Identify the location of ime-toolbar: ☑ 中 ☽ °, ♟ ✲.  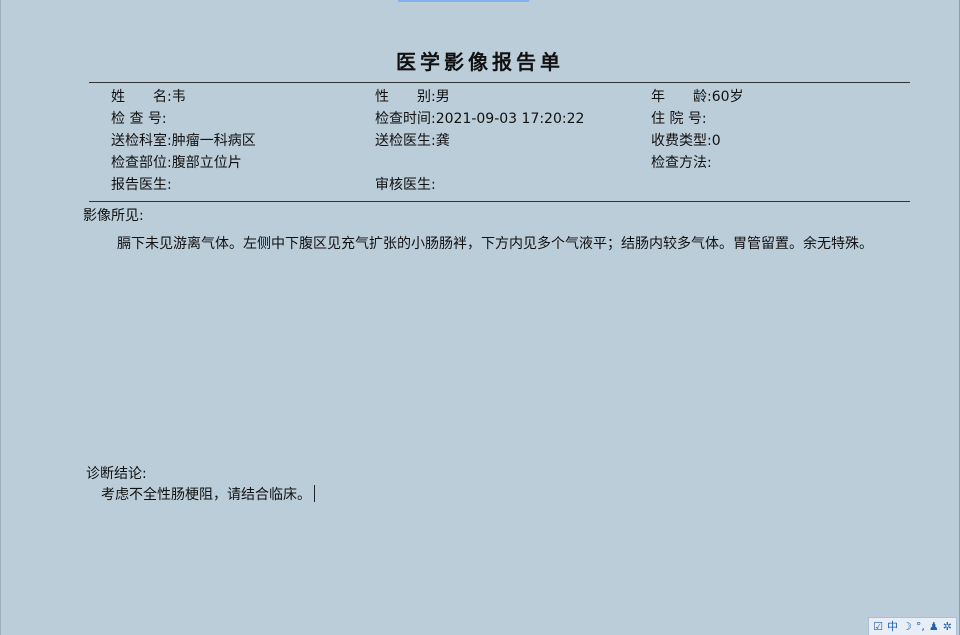
(912, 626).